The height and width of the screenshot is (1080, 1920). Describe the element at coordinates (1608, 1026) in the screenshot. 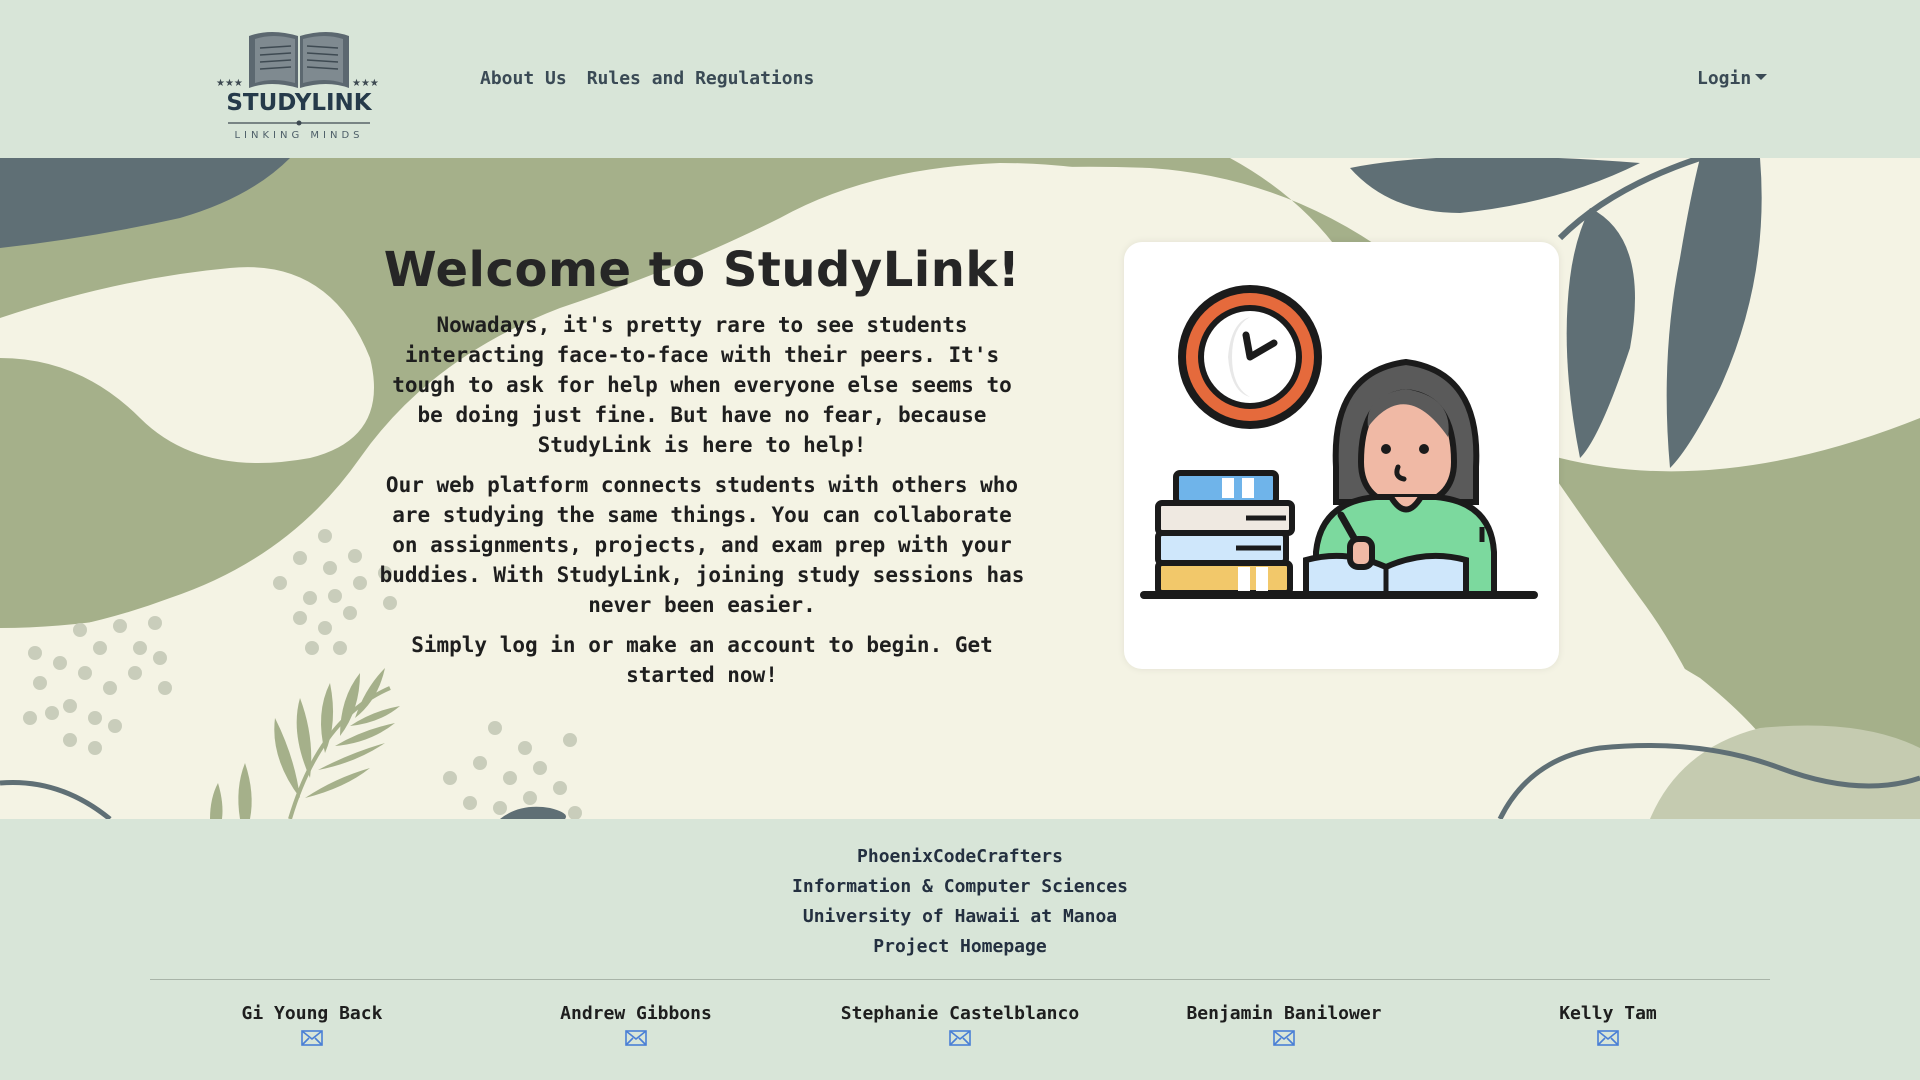

I see `member-card: Kelly Tam` at that location.